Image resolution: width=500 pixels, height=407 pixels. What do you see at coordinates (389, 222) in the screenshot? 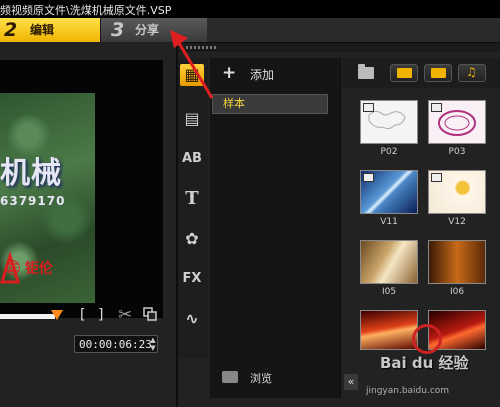
I see `thumbnail-label: V11` at bounding box center [389, 222].